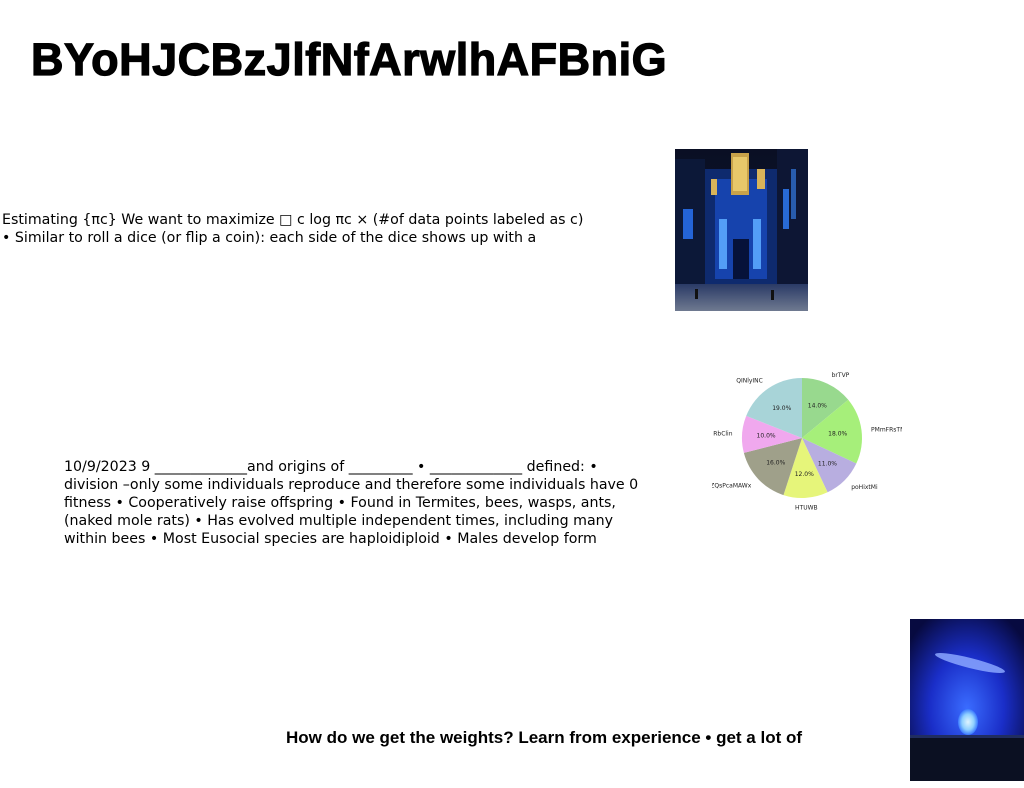  What do you see at coordinates (732, 486) in the screenshot?
I see `pie-category-label: ZQsPcaMAWx` at bounding box center [732, 486].